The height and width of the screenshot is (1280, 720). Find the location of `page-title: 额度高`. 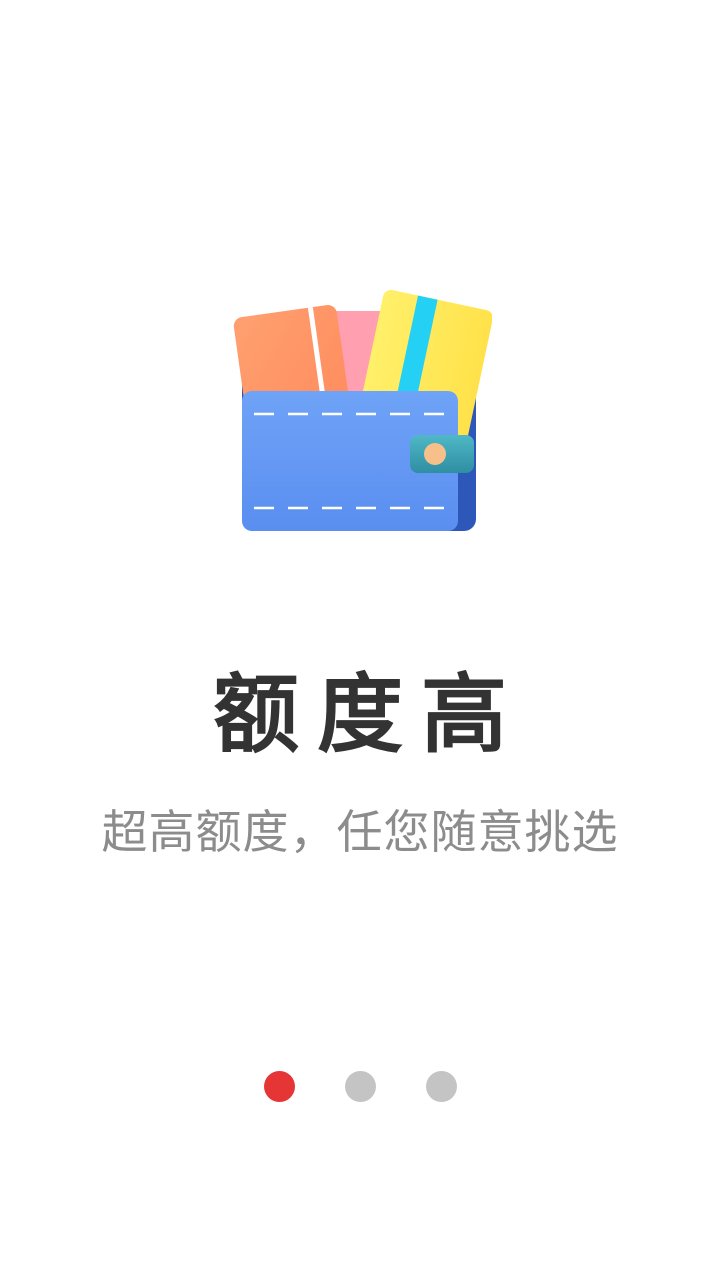

page-title: 额度高 is located at coordinates (369, 715).